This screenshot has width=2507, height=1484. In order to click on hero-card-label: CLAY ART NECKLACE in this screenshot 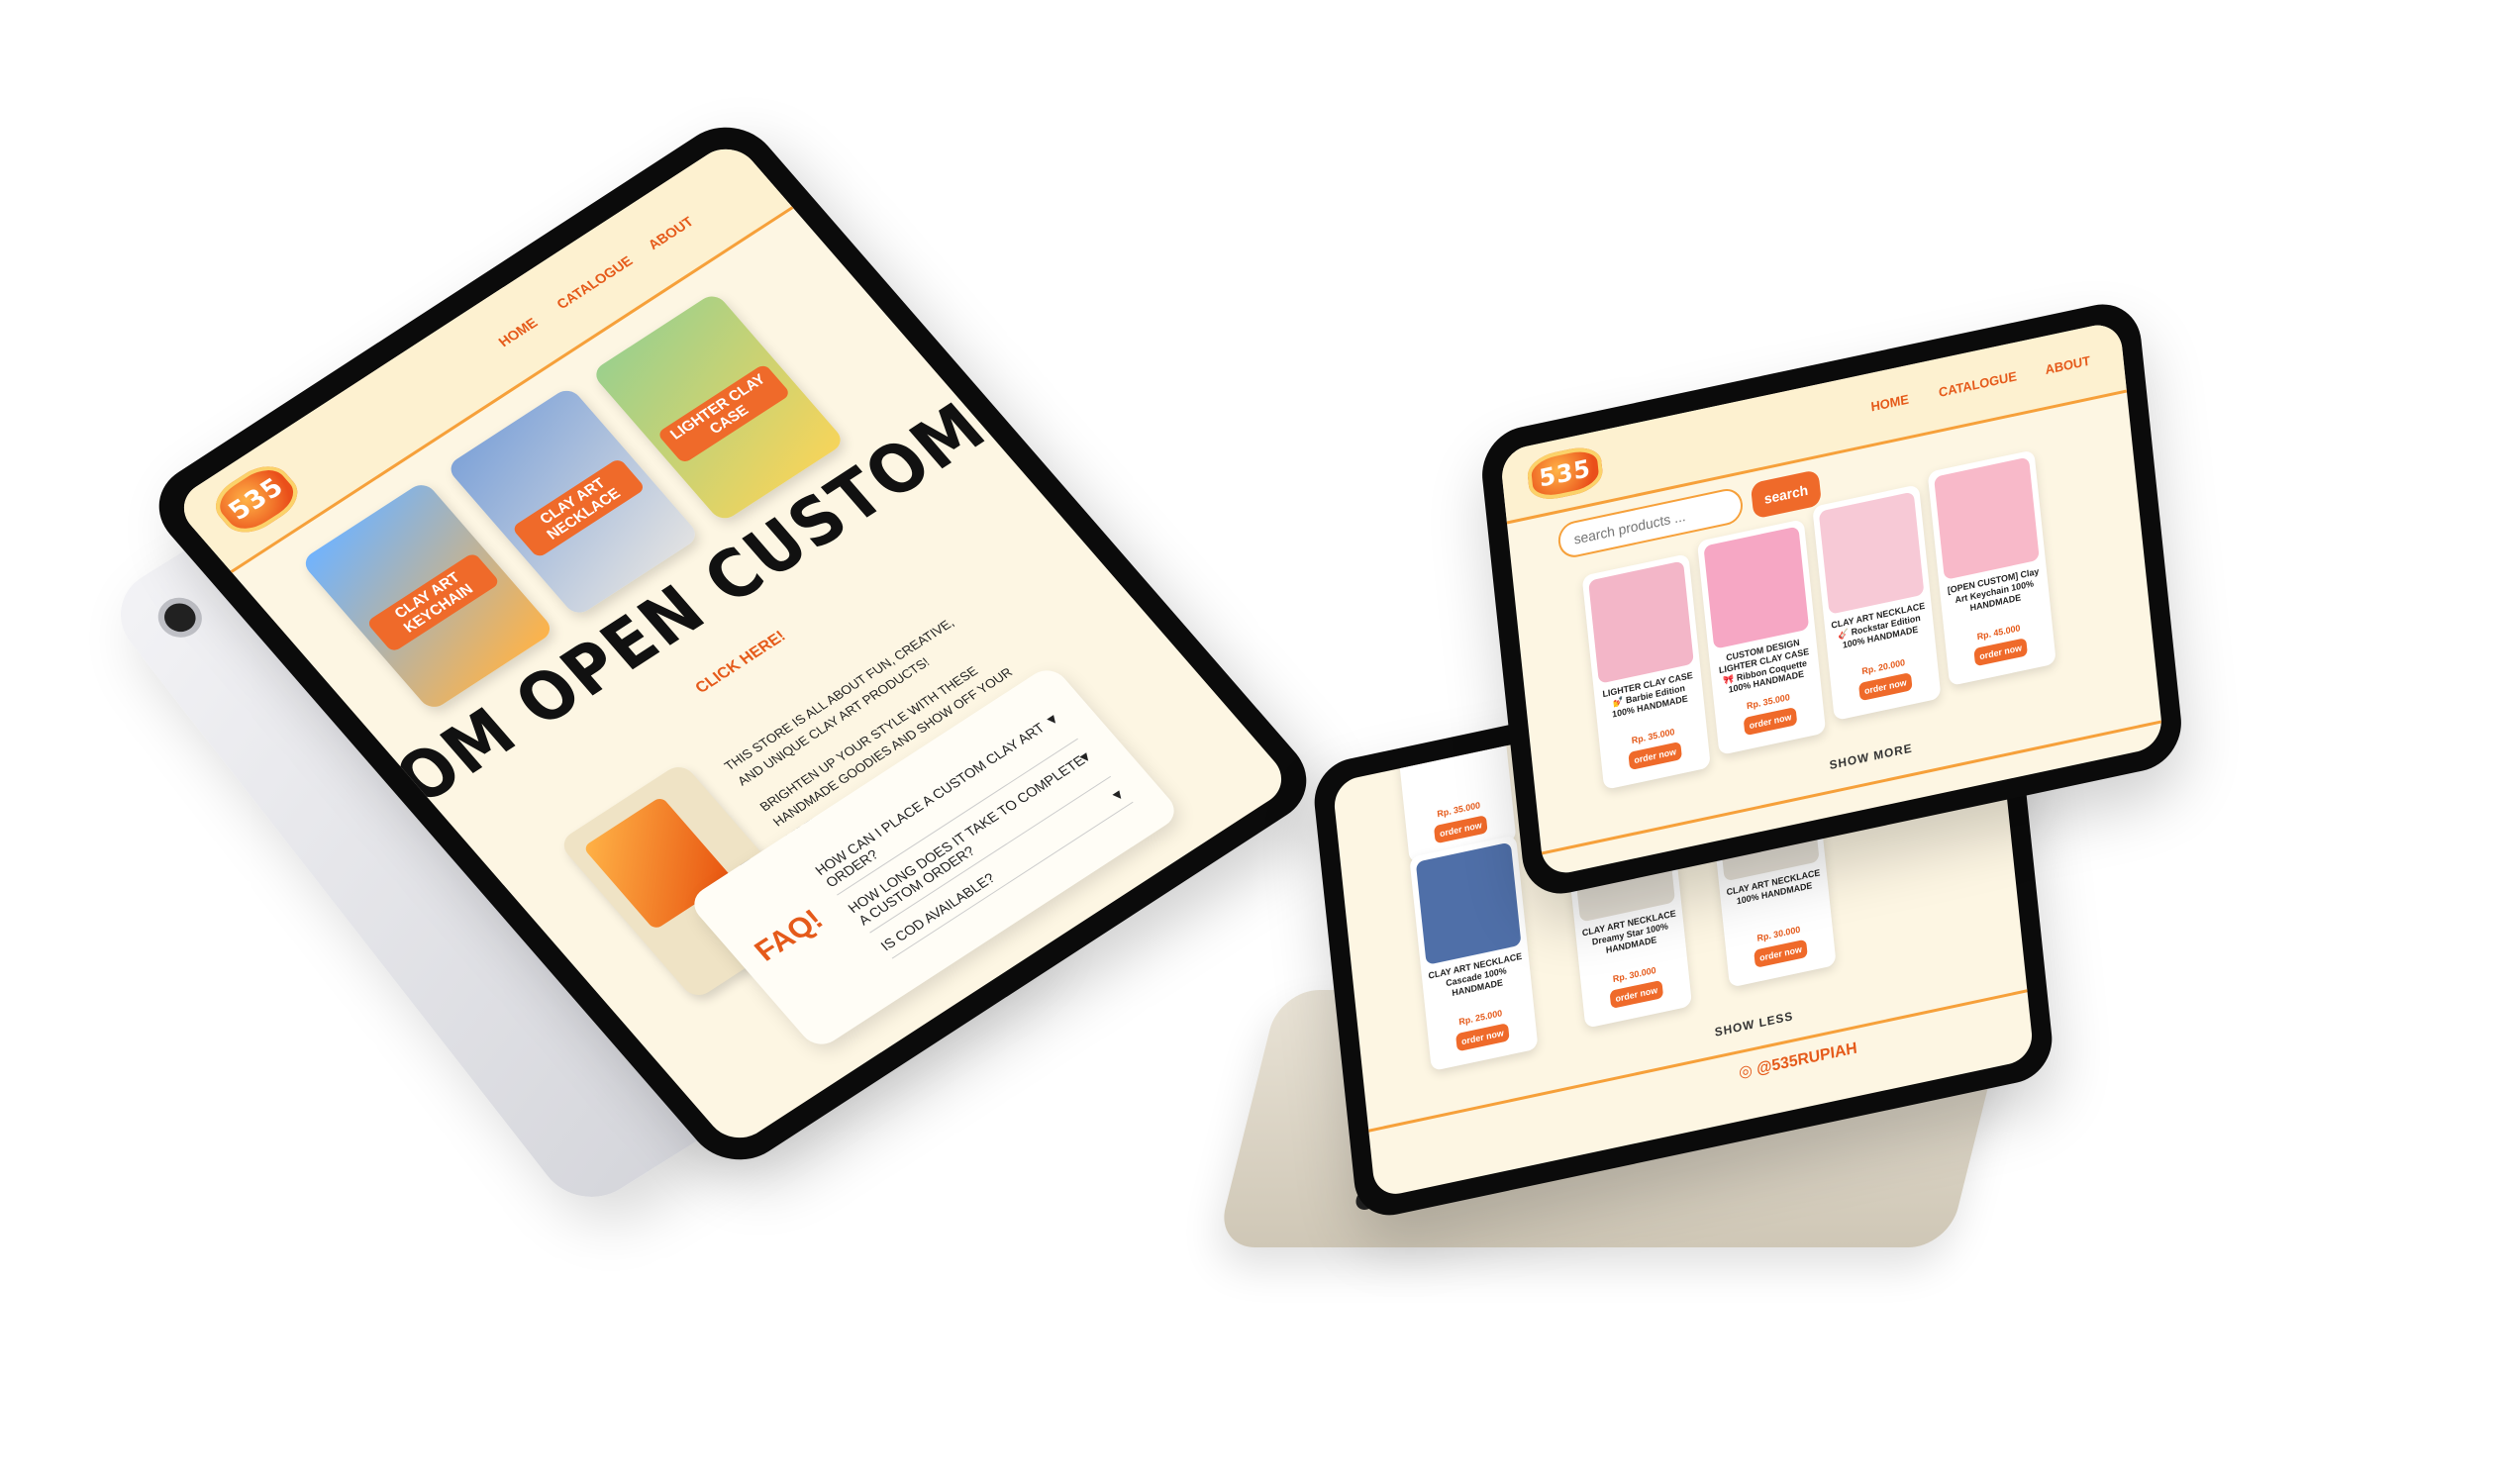, I will do `click(579, 508)`.